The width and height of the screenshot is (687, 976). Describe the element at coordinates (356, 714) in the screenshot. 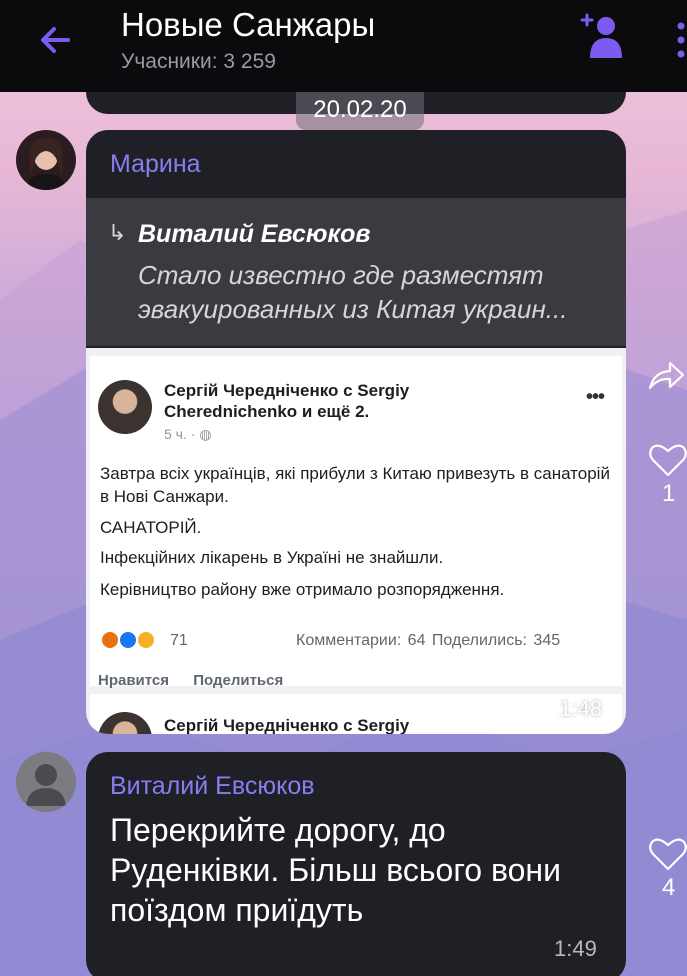

I see `next-facebook-post: Сергій Чередніченко с Sergiy` at that location.